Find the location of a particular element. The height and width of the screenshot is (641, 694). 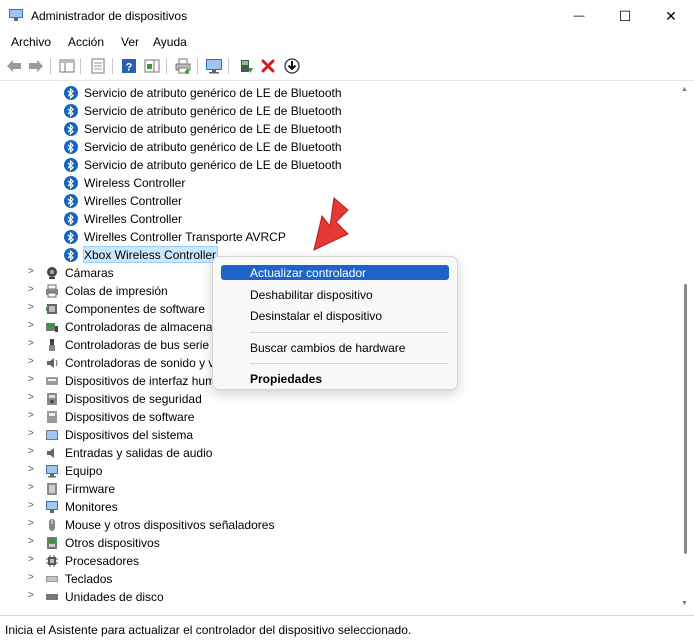

scroll-down-icon: ▼ is located at coordinates (684, 603).